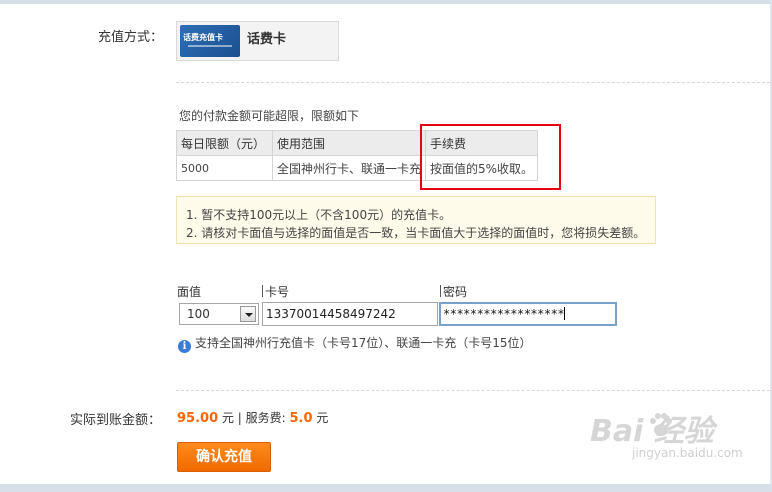 This screenshot has width=772, height=492. I want to click on face-value-label: 面值, so click(189, 291).